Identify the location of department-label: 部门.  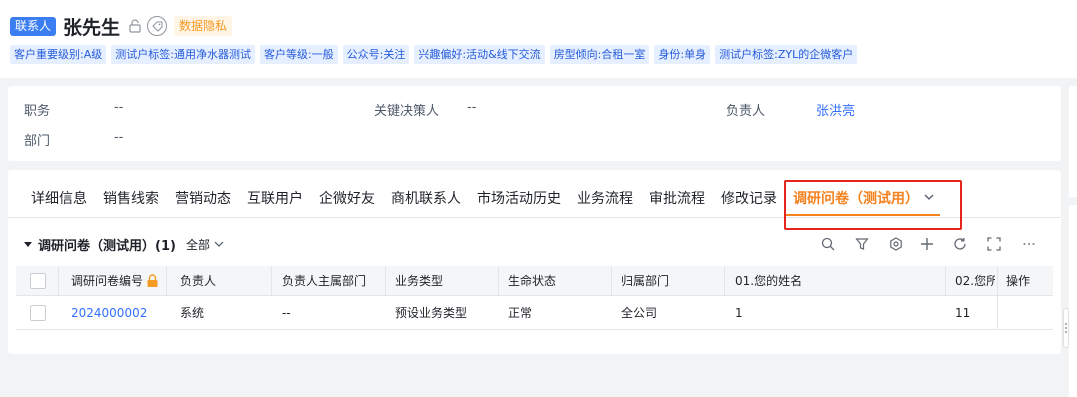
(37, 141).